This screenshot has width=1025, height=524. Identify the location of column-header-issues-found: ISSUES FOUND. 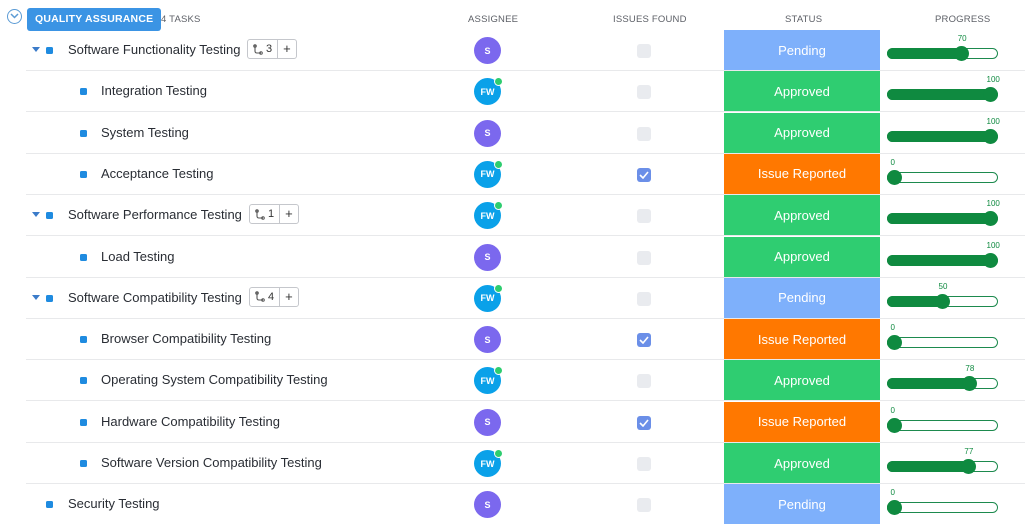
(650, 19).